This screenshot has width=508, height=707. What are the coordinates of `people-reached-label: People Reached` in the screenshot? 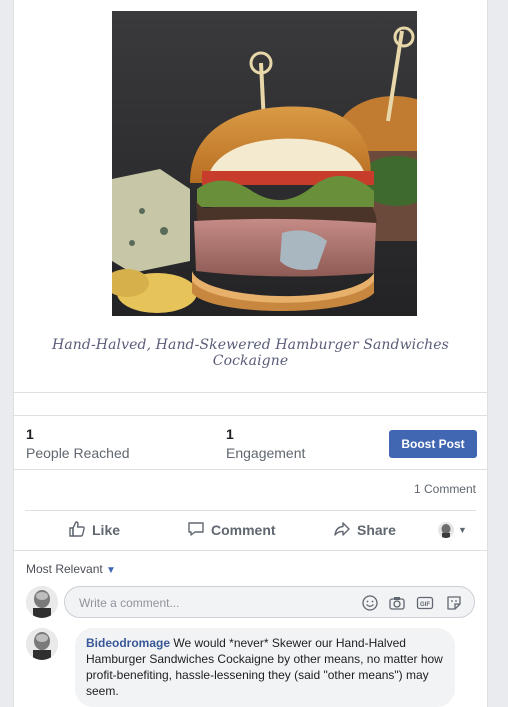 It's located at (78, 453).